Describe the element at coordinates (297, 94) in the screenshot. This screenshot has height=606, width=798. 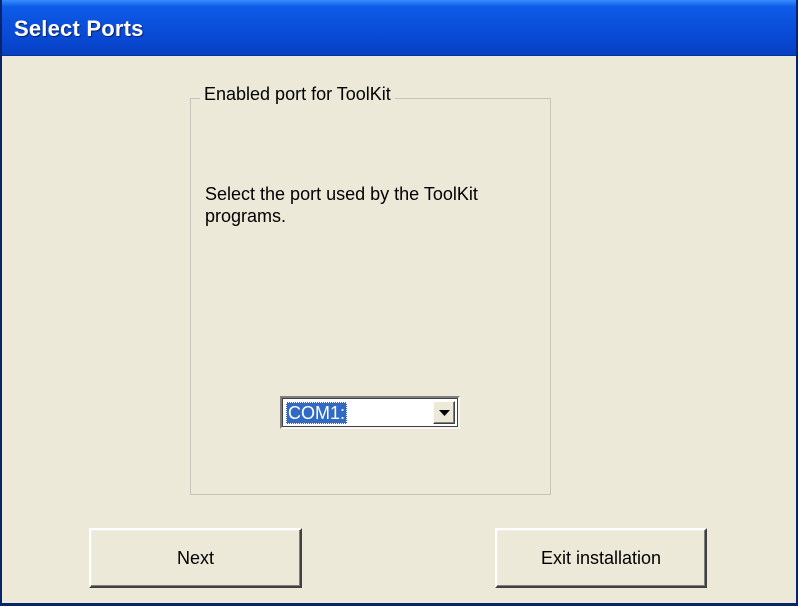
I see `groupbox-legend: Enabled port for ToolKit` at that location.